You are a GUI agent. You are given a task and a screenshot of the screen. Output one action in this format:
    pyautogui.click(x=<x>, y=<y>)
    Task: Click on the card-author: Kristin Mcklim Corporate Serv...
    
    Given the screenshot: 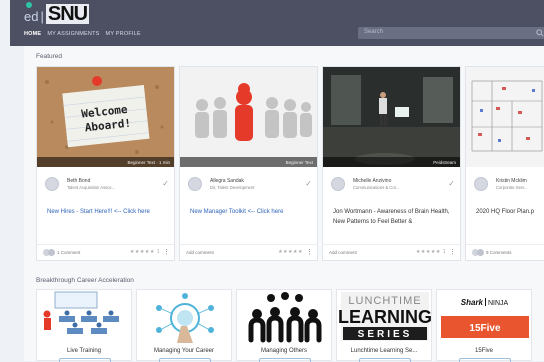 What is the action you would take?
    pyautogui.click(x=509, y=185)
    